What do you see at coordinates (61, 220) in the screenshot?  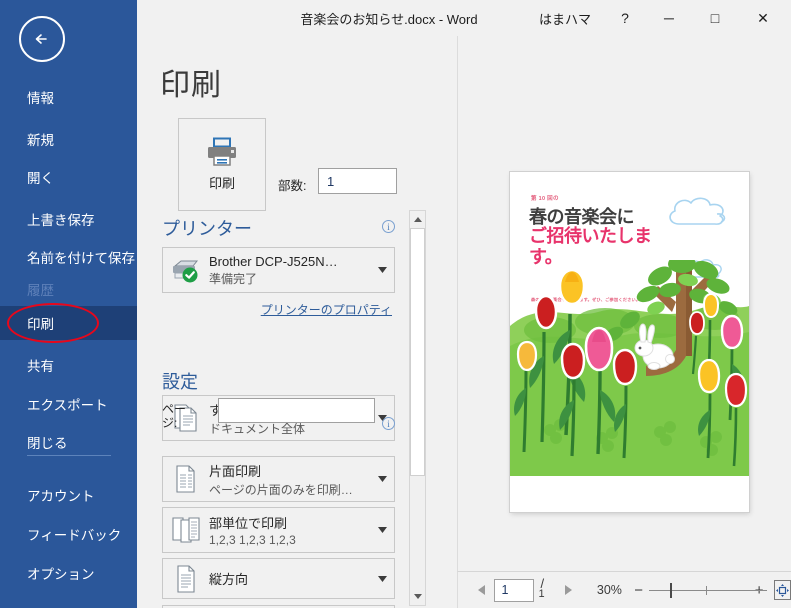 I see `sidebar-item-label: 上書き保存` at bounding box center [61, 220].